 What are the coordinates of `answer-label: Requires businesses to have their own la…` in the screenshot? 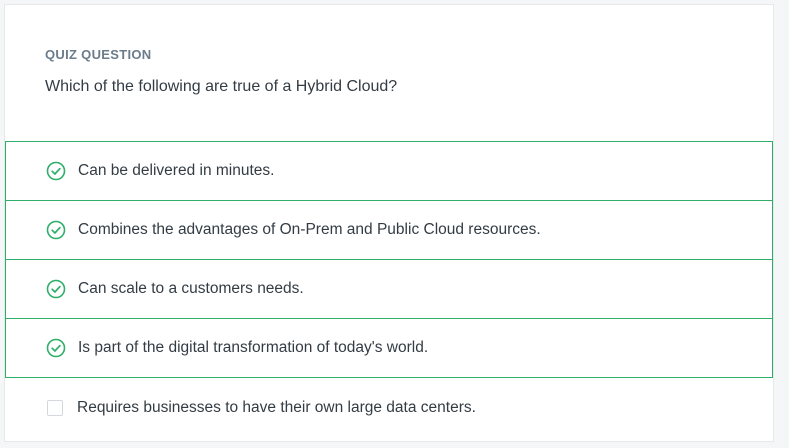 It's located at (276, 407).